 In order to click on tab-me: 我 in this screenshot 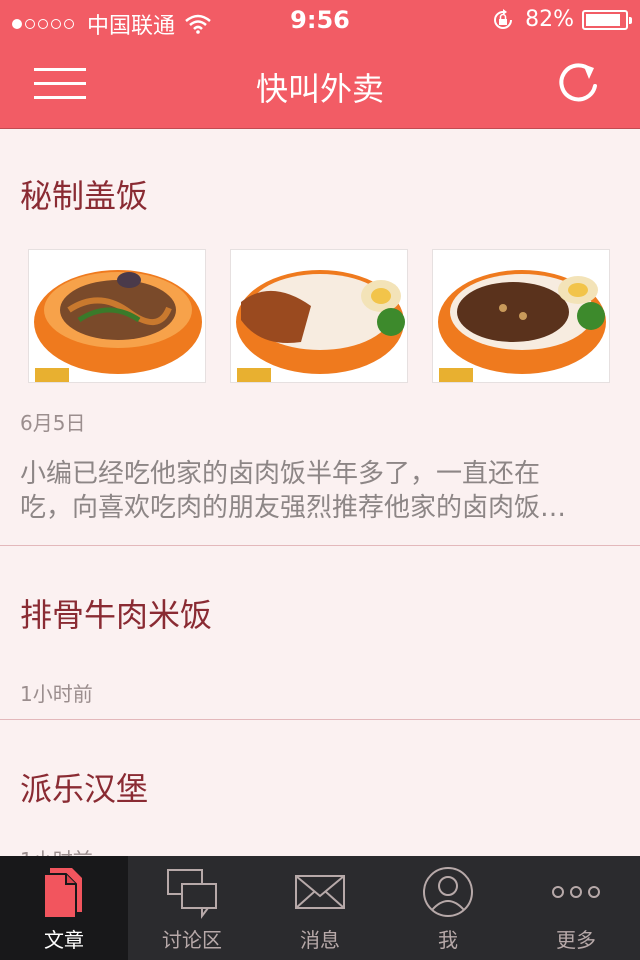, I will do `click(448, 908)`.